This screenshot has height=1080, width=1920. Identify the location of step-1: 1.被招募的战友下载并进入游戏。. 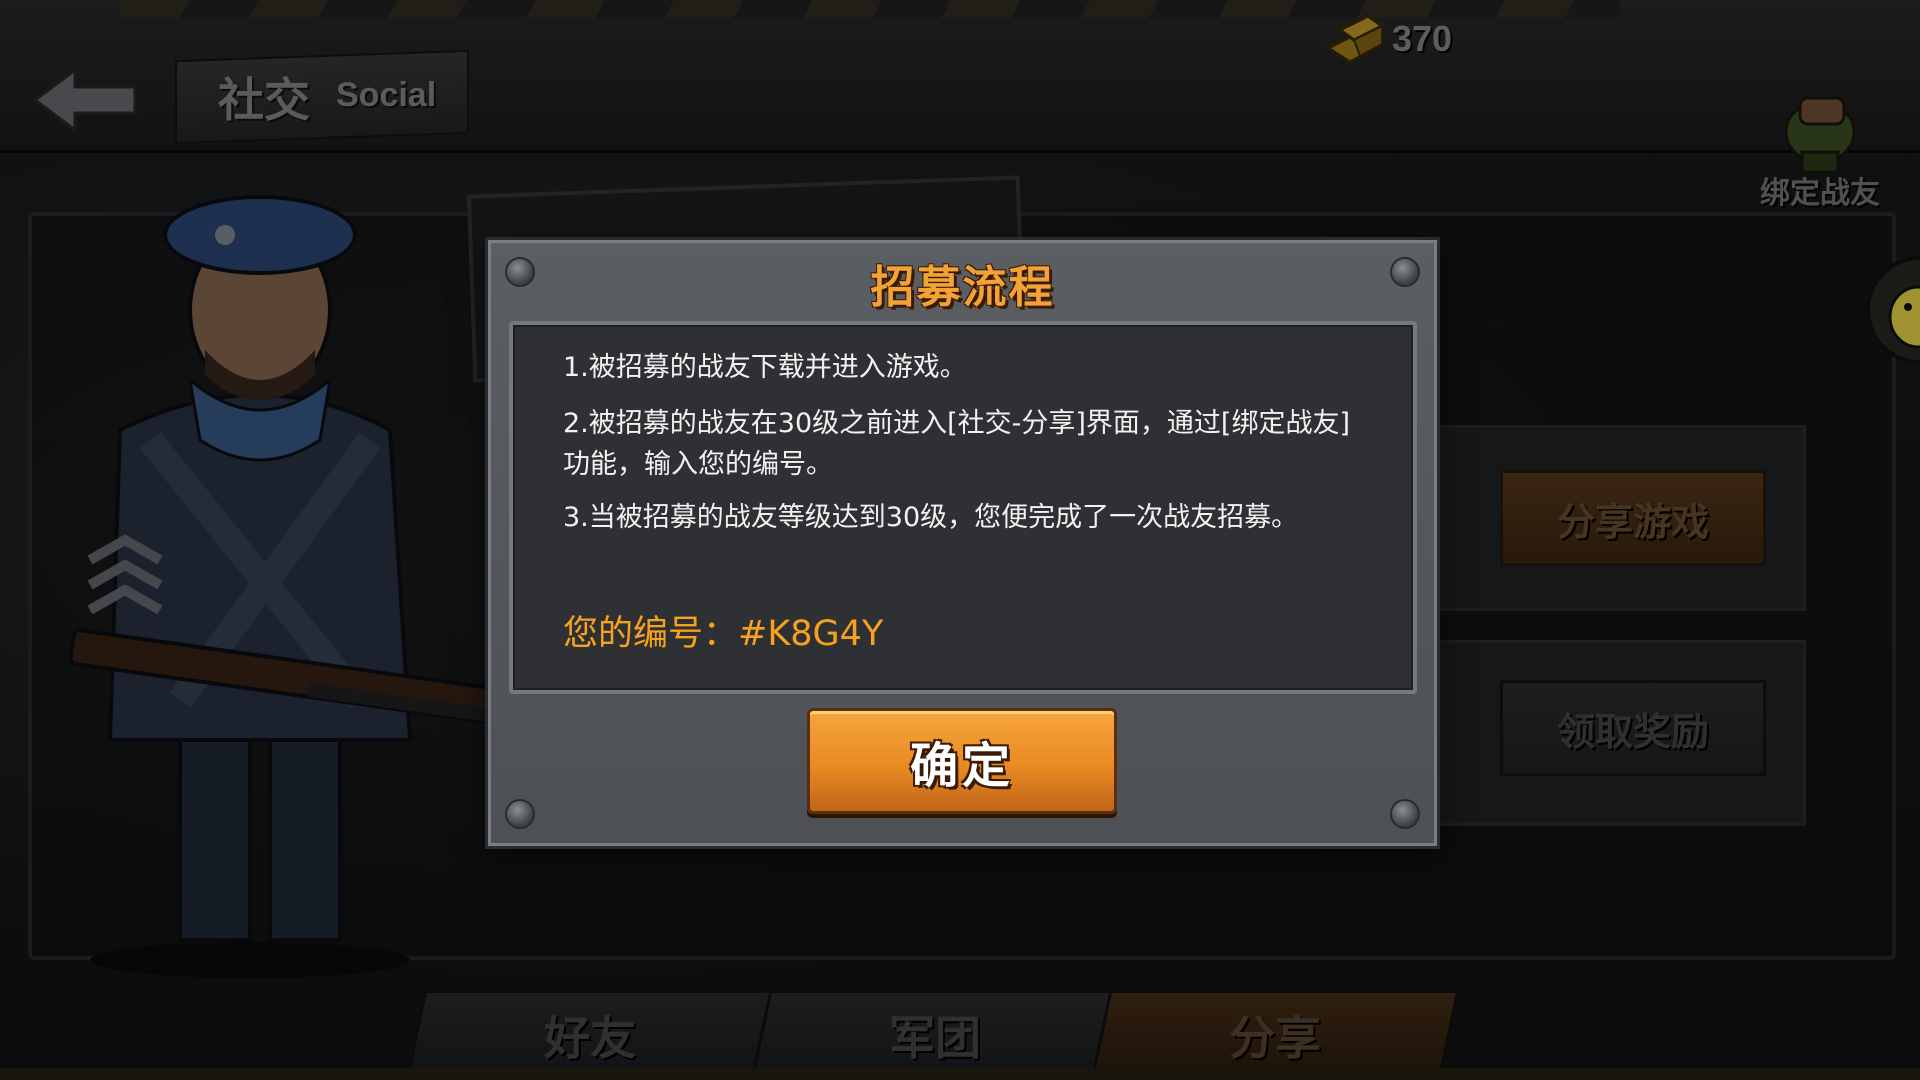
(765, 367).